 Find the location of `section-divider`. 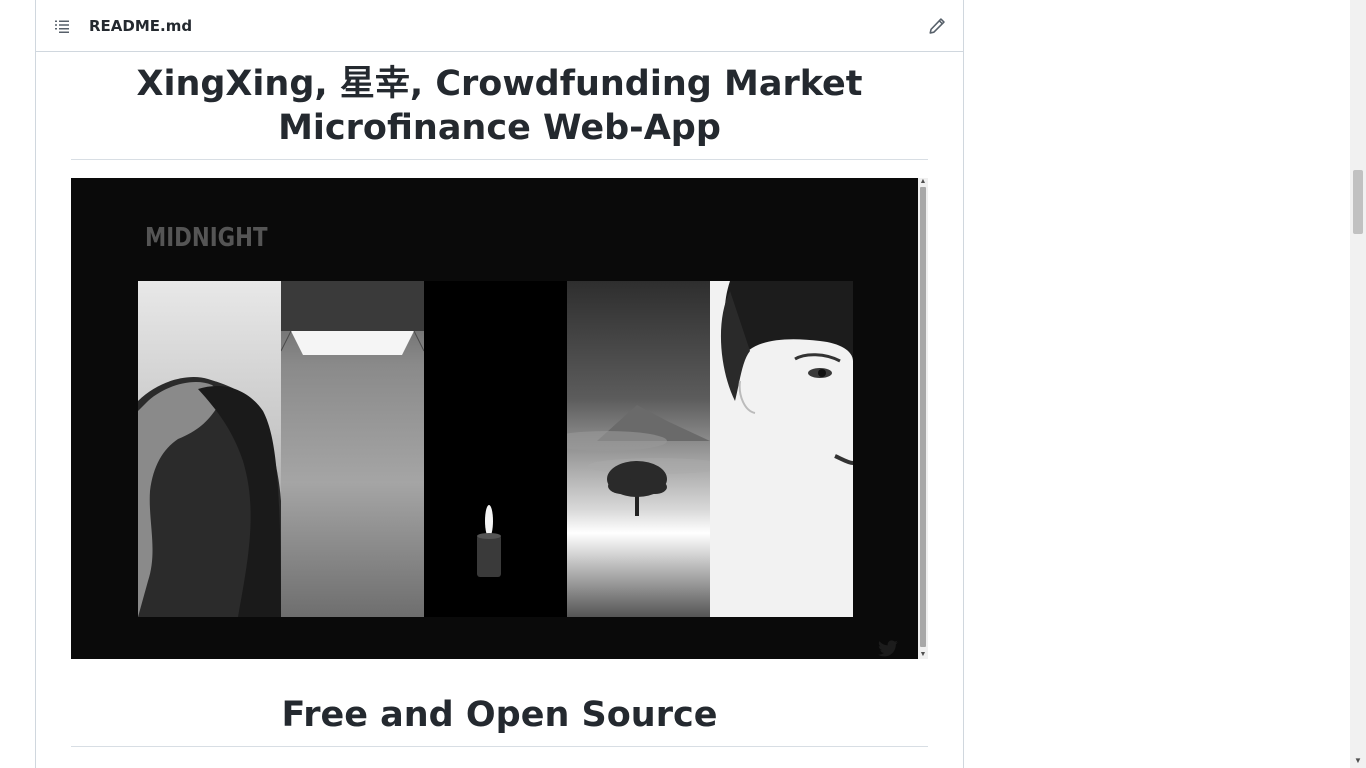

section-divider is located at coordinates (499, 746).